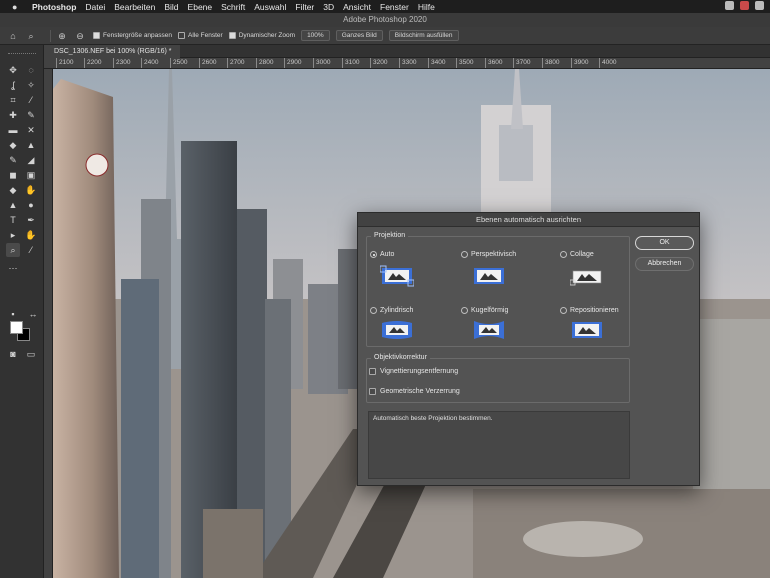  What do you see at coordinates (521, 63) in the screenshot?
I see `ruler-tick: 3700` at bounding box center [521, 63].